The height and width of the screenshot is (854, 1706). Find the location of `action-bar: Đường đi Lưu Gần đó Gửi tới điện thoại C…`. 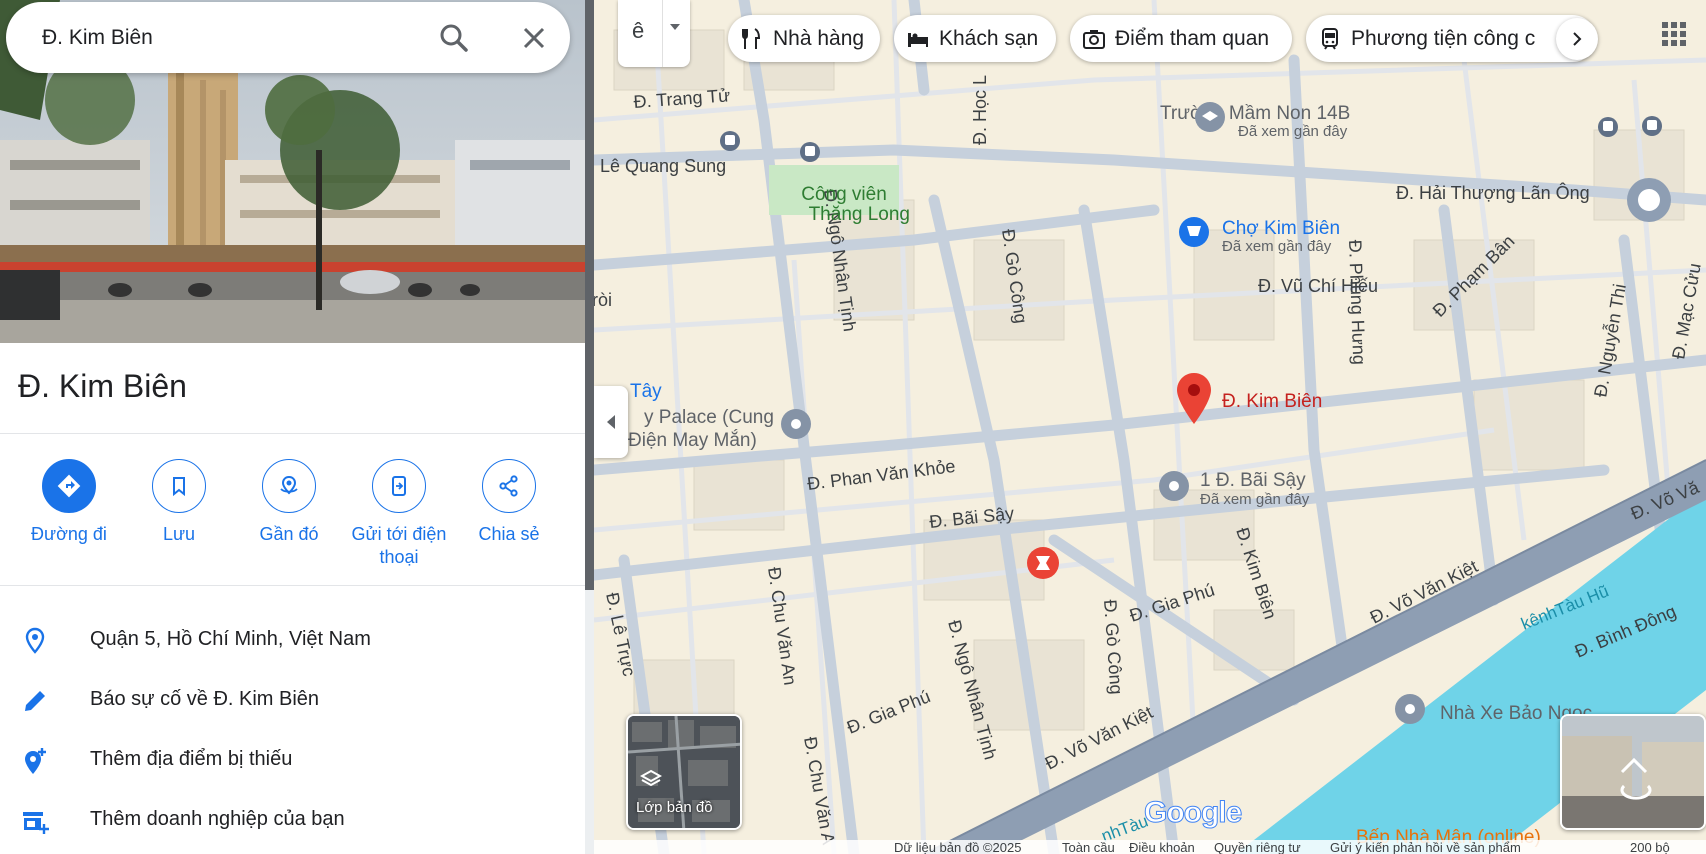

action-bar: Đường đi Lưu Gần đó Gửi tới điện thoại C… is located at coordinates (292, 519).